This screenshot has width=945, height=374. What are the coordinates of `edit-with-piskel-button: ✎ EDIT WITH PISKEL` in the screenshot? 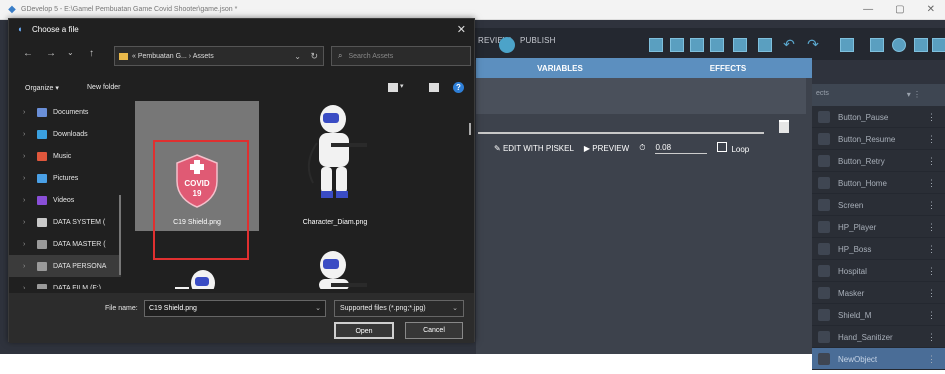 It's located at (534, 148).